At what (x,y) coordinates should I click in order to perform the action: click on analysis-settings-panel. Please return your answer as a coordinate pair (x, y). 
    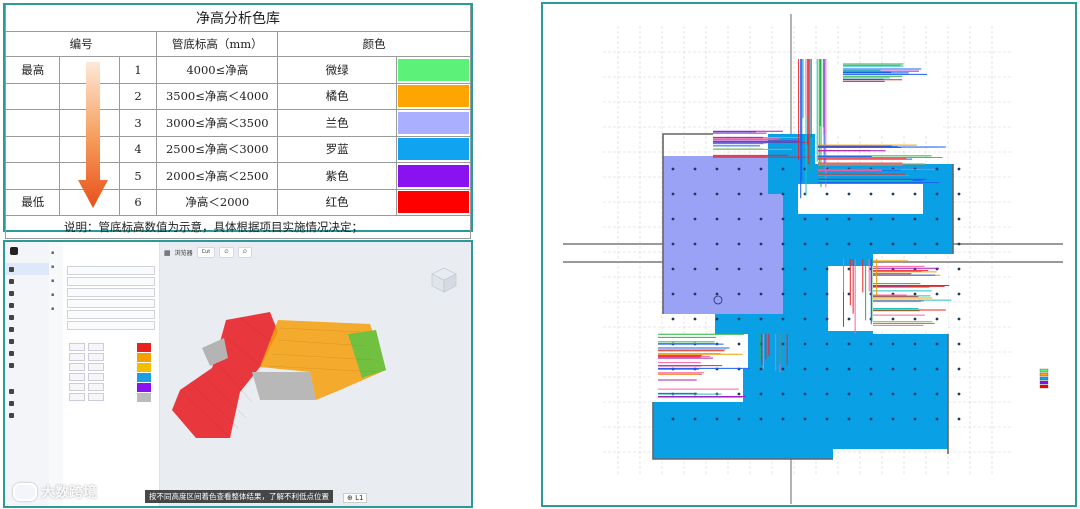
    Looking at the image, I should click on (111, 374).